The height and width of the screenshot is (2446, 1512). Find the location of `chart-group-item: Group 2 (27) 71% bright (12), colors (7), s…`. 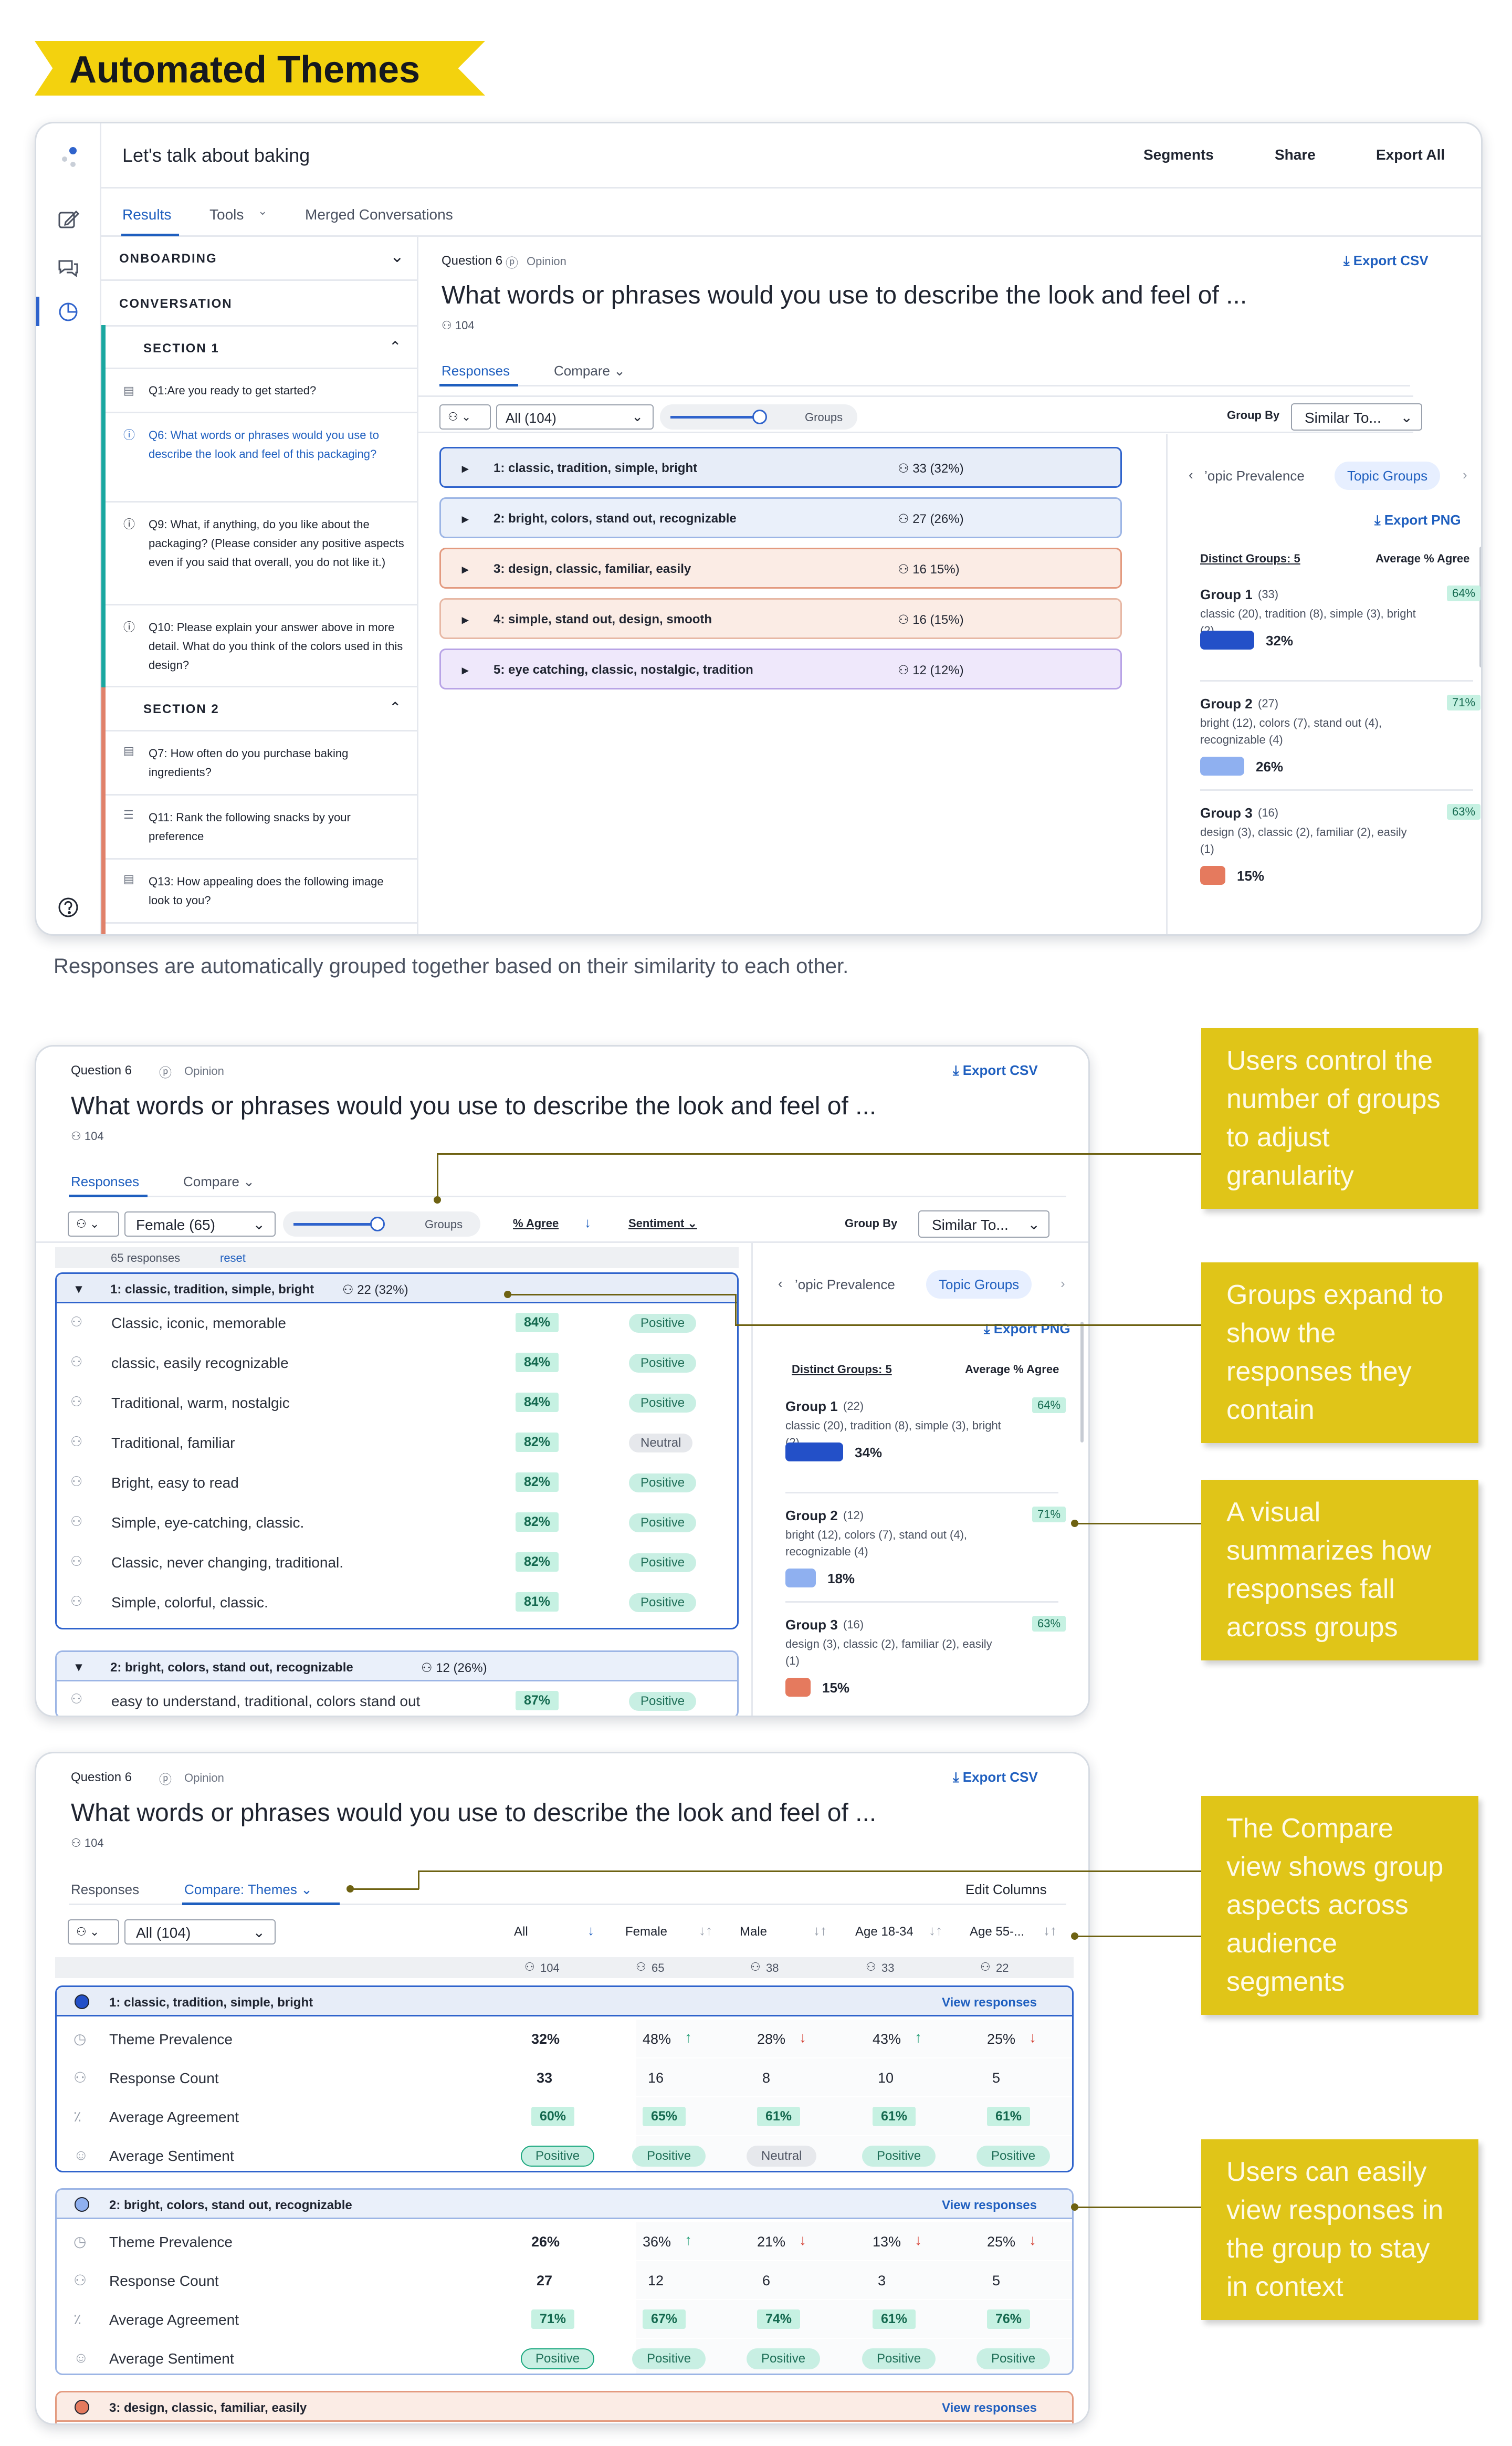

chart-group-item: Group 2 (27) 71% bright (12), colors (7), s… is located at coordinates (1340, 746).